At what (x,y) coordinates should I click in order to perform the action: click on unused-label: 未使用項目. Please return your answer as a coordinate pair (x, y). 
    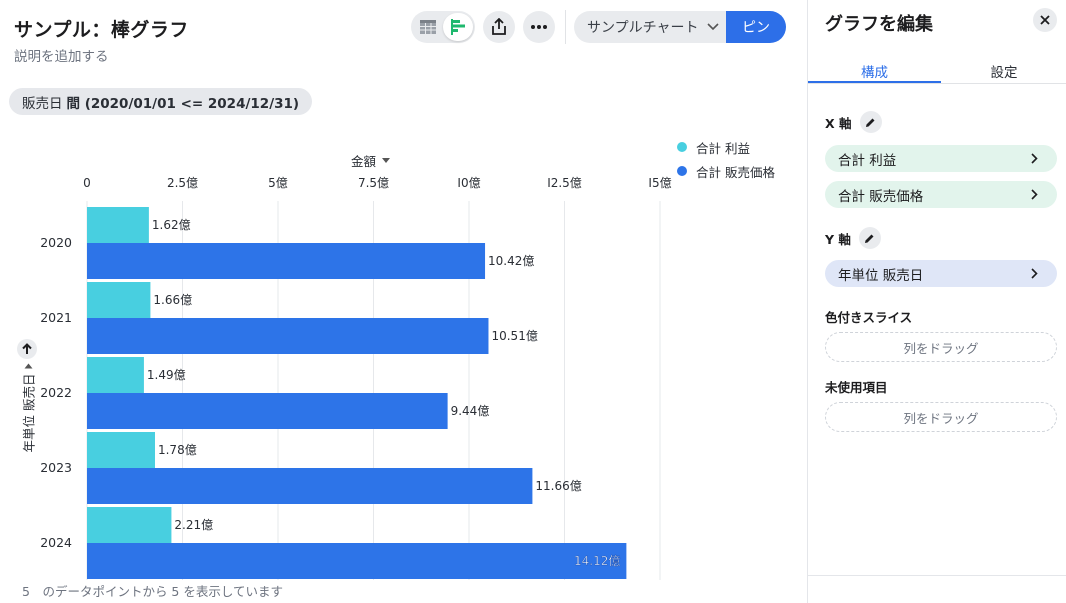
    Looking at the image, I should click on (856, 387).